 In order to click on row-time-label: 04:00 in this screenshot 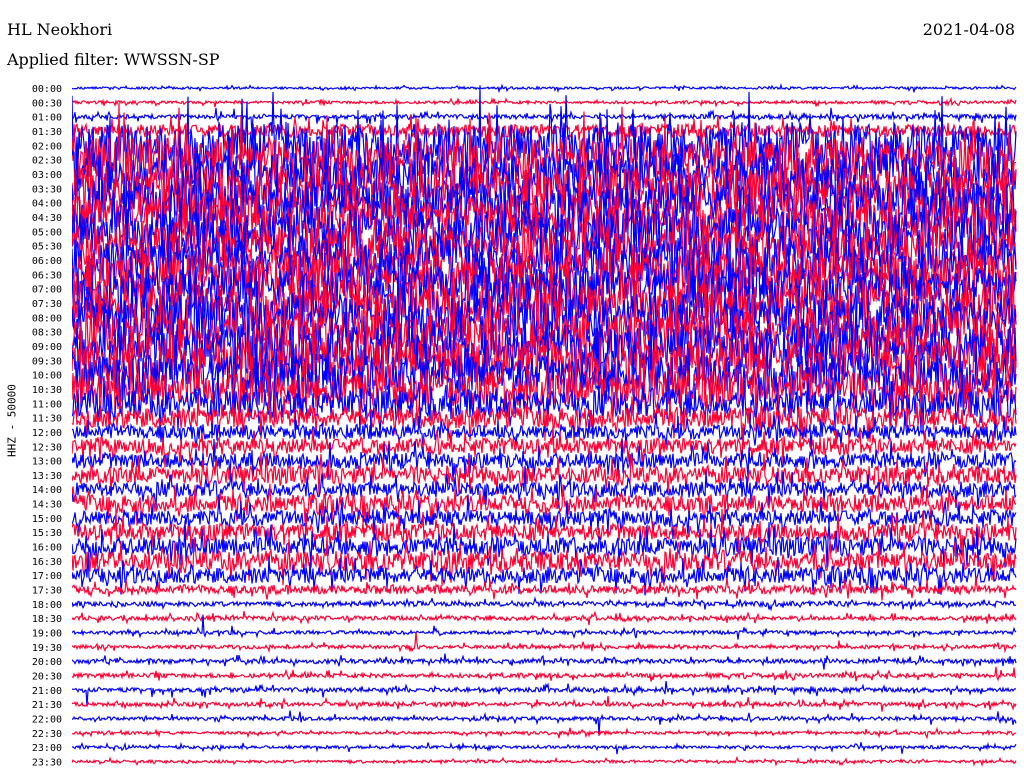, I will do `click(47, 204)`.